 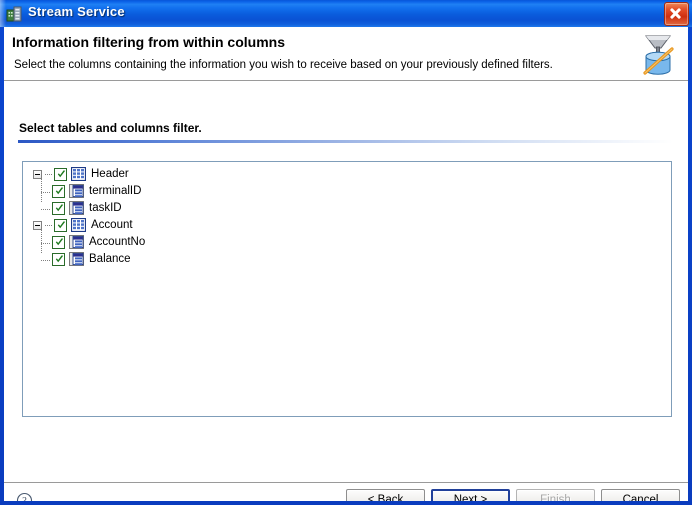 I want to click on cancel-button: Cancel, so click(x=640, y=495).